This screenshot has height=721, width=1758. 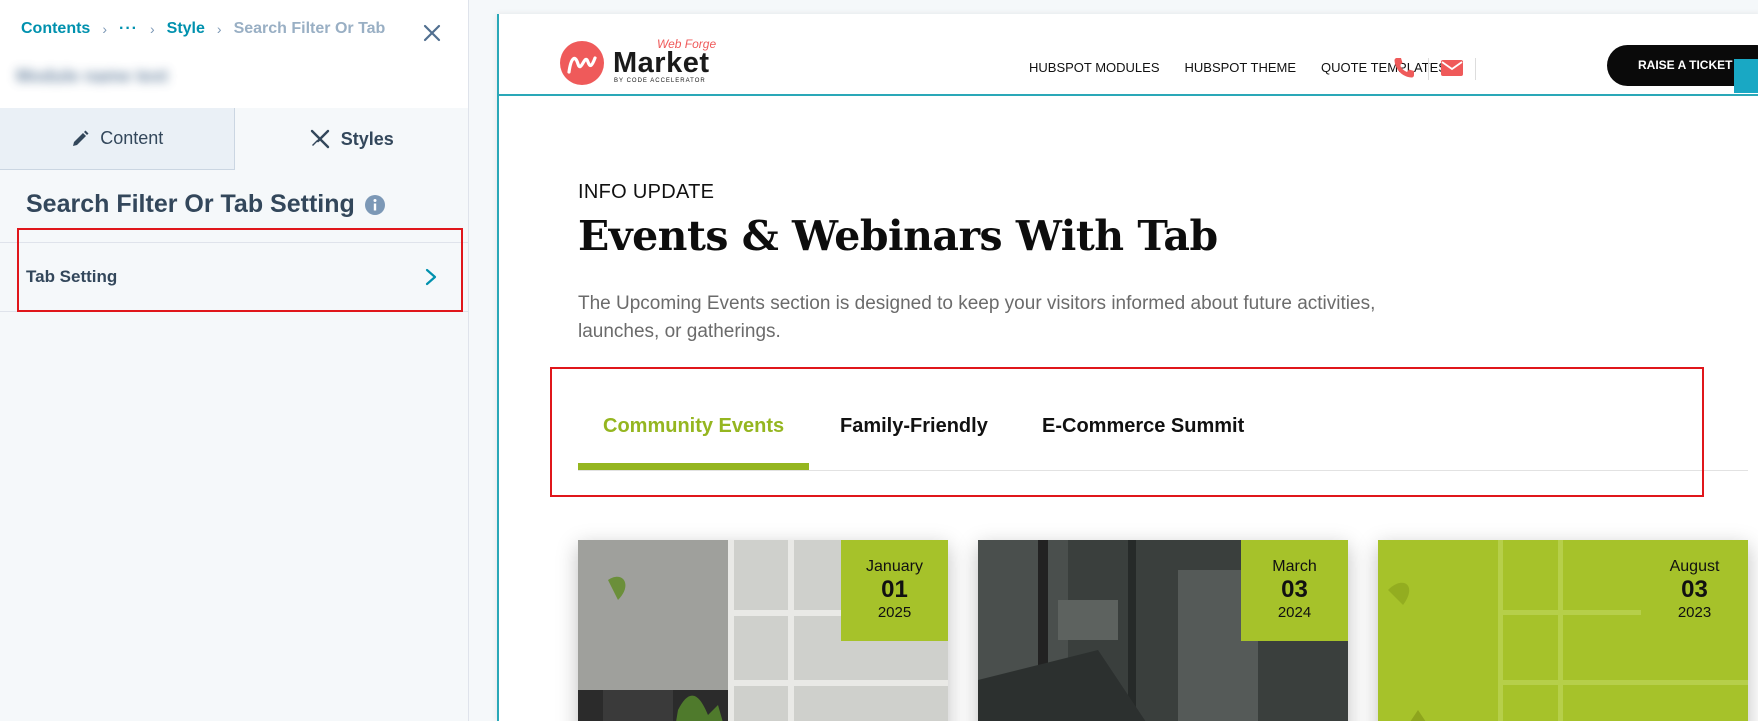 I want to click on phone-icon, so click(x=1404, y=68).